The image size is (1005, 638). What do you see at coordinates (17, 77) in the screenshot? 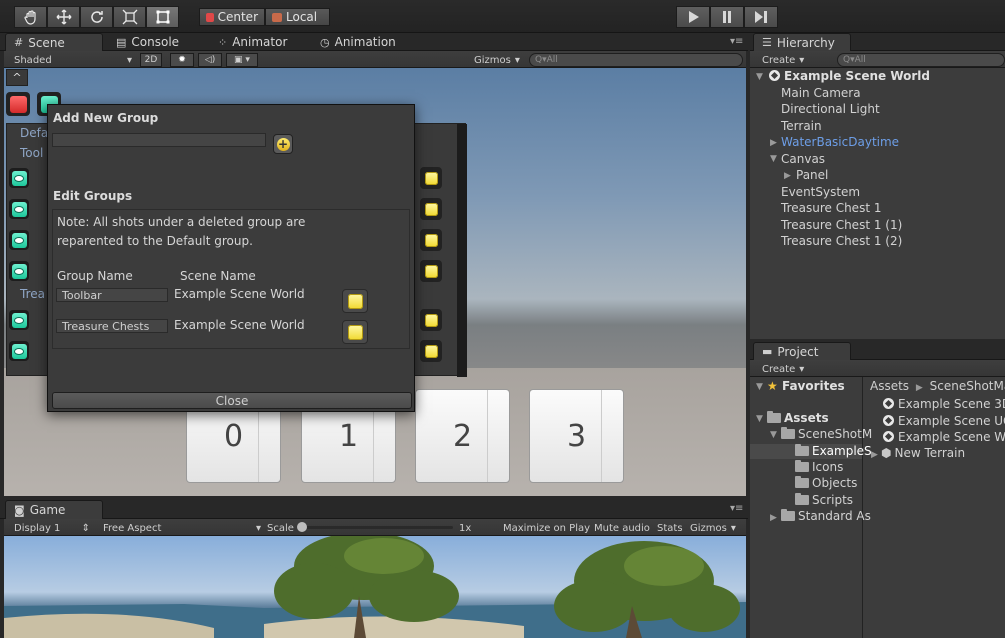
I see `collapse-button: ^` at bounding box center [17, 77].